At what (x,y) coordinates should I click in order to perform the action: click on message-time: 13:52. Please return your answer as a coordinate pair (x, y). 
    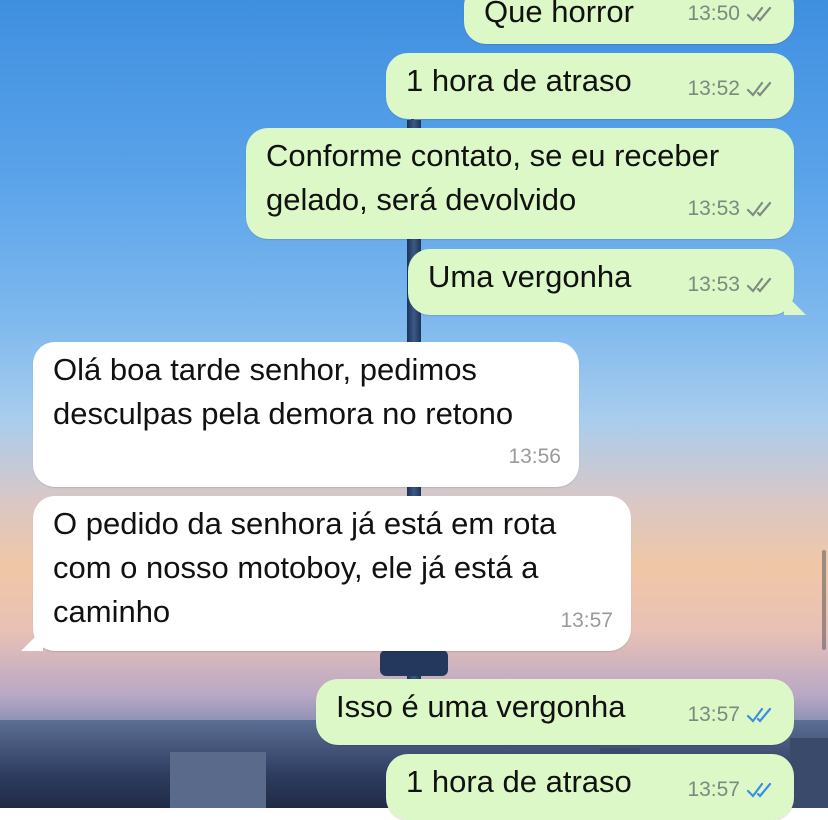
    Looking at the image, I should click on (713, 88).